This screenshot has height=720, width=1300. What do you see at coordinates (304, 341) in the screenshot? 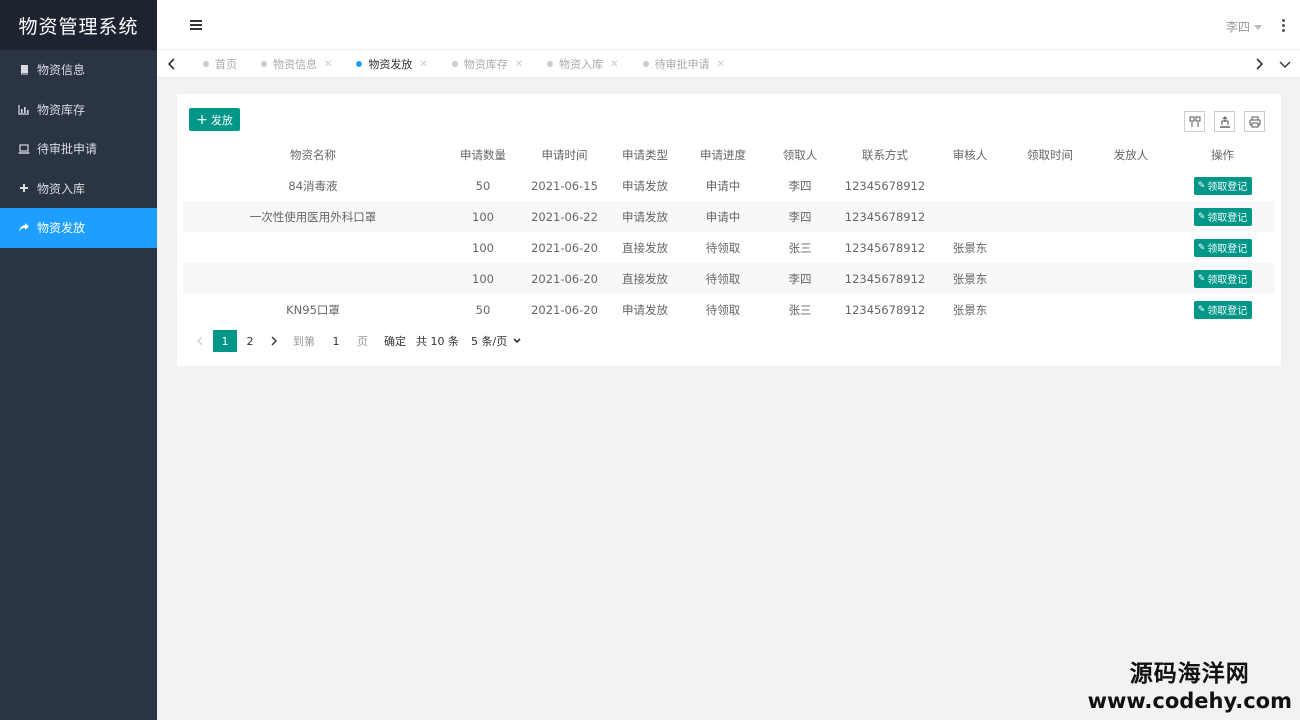
I see `goto-label: 到第` at bounding box center [304, 341].